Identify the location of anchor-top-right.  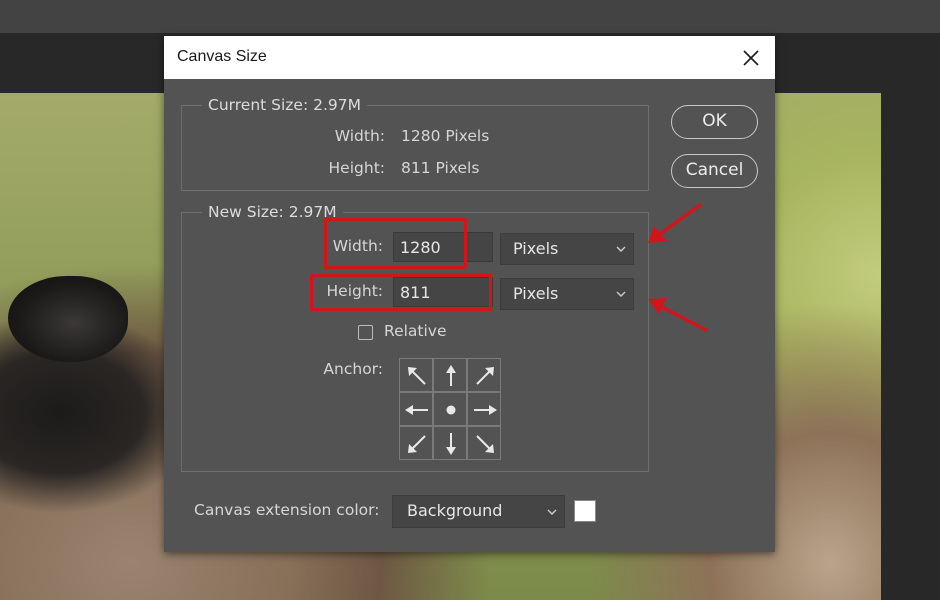
(484, 375).